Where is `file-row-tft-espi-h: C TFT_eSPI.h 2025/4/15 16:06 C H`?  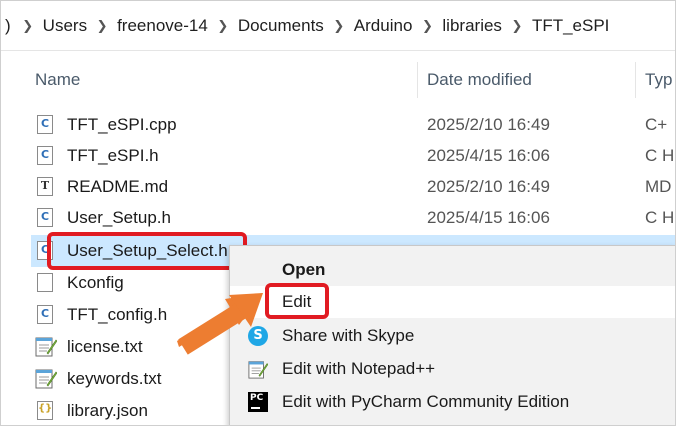 file-row-tft-espi-h: C TFT_eSPI.h 2025/4/15 16:06 C H is located at coordinates (353, 156).